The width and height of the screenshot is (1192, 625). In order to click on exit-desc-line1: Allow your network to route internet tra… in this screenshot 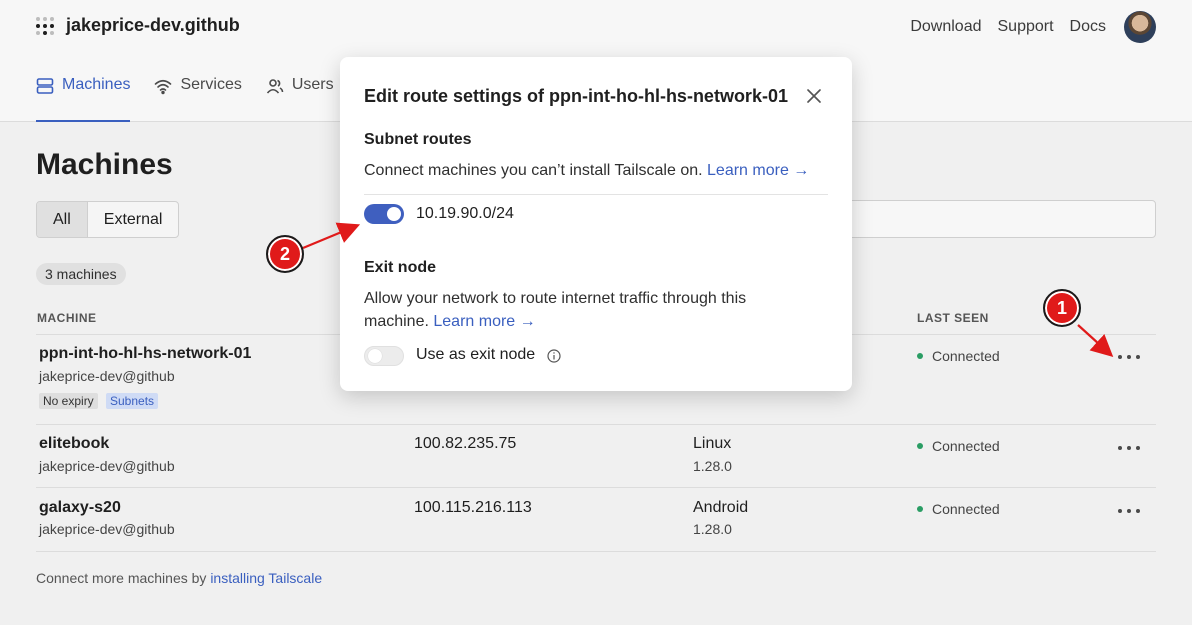, I will do `click(555, 298)`.